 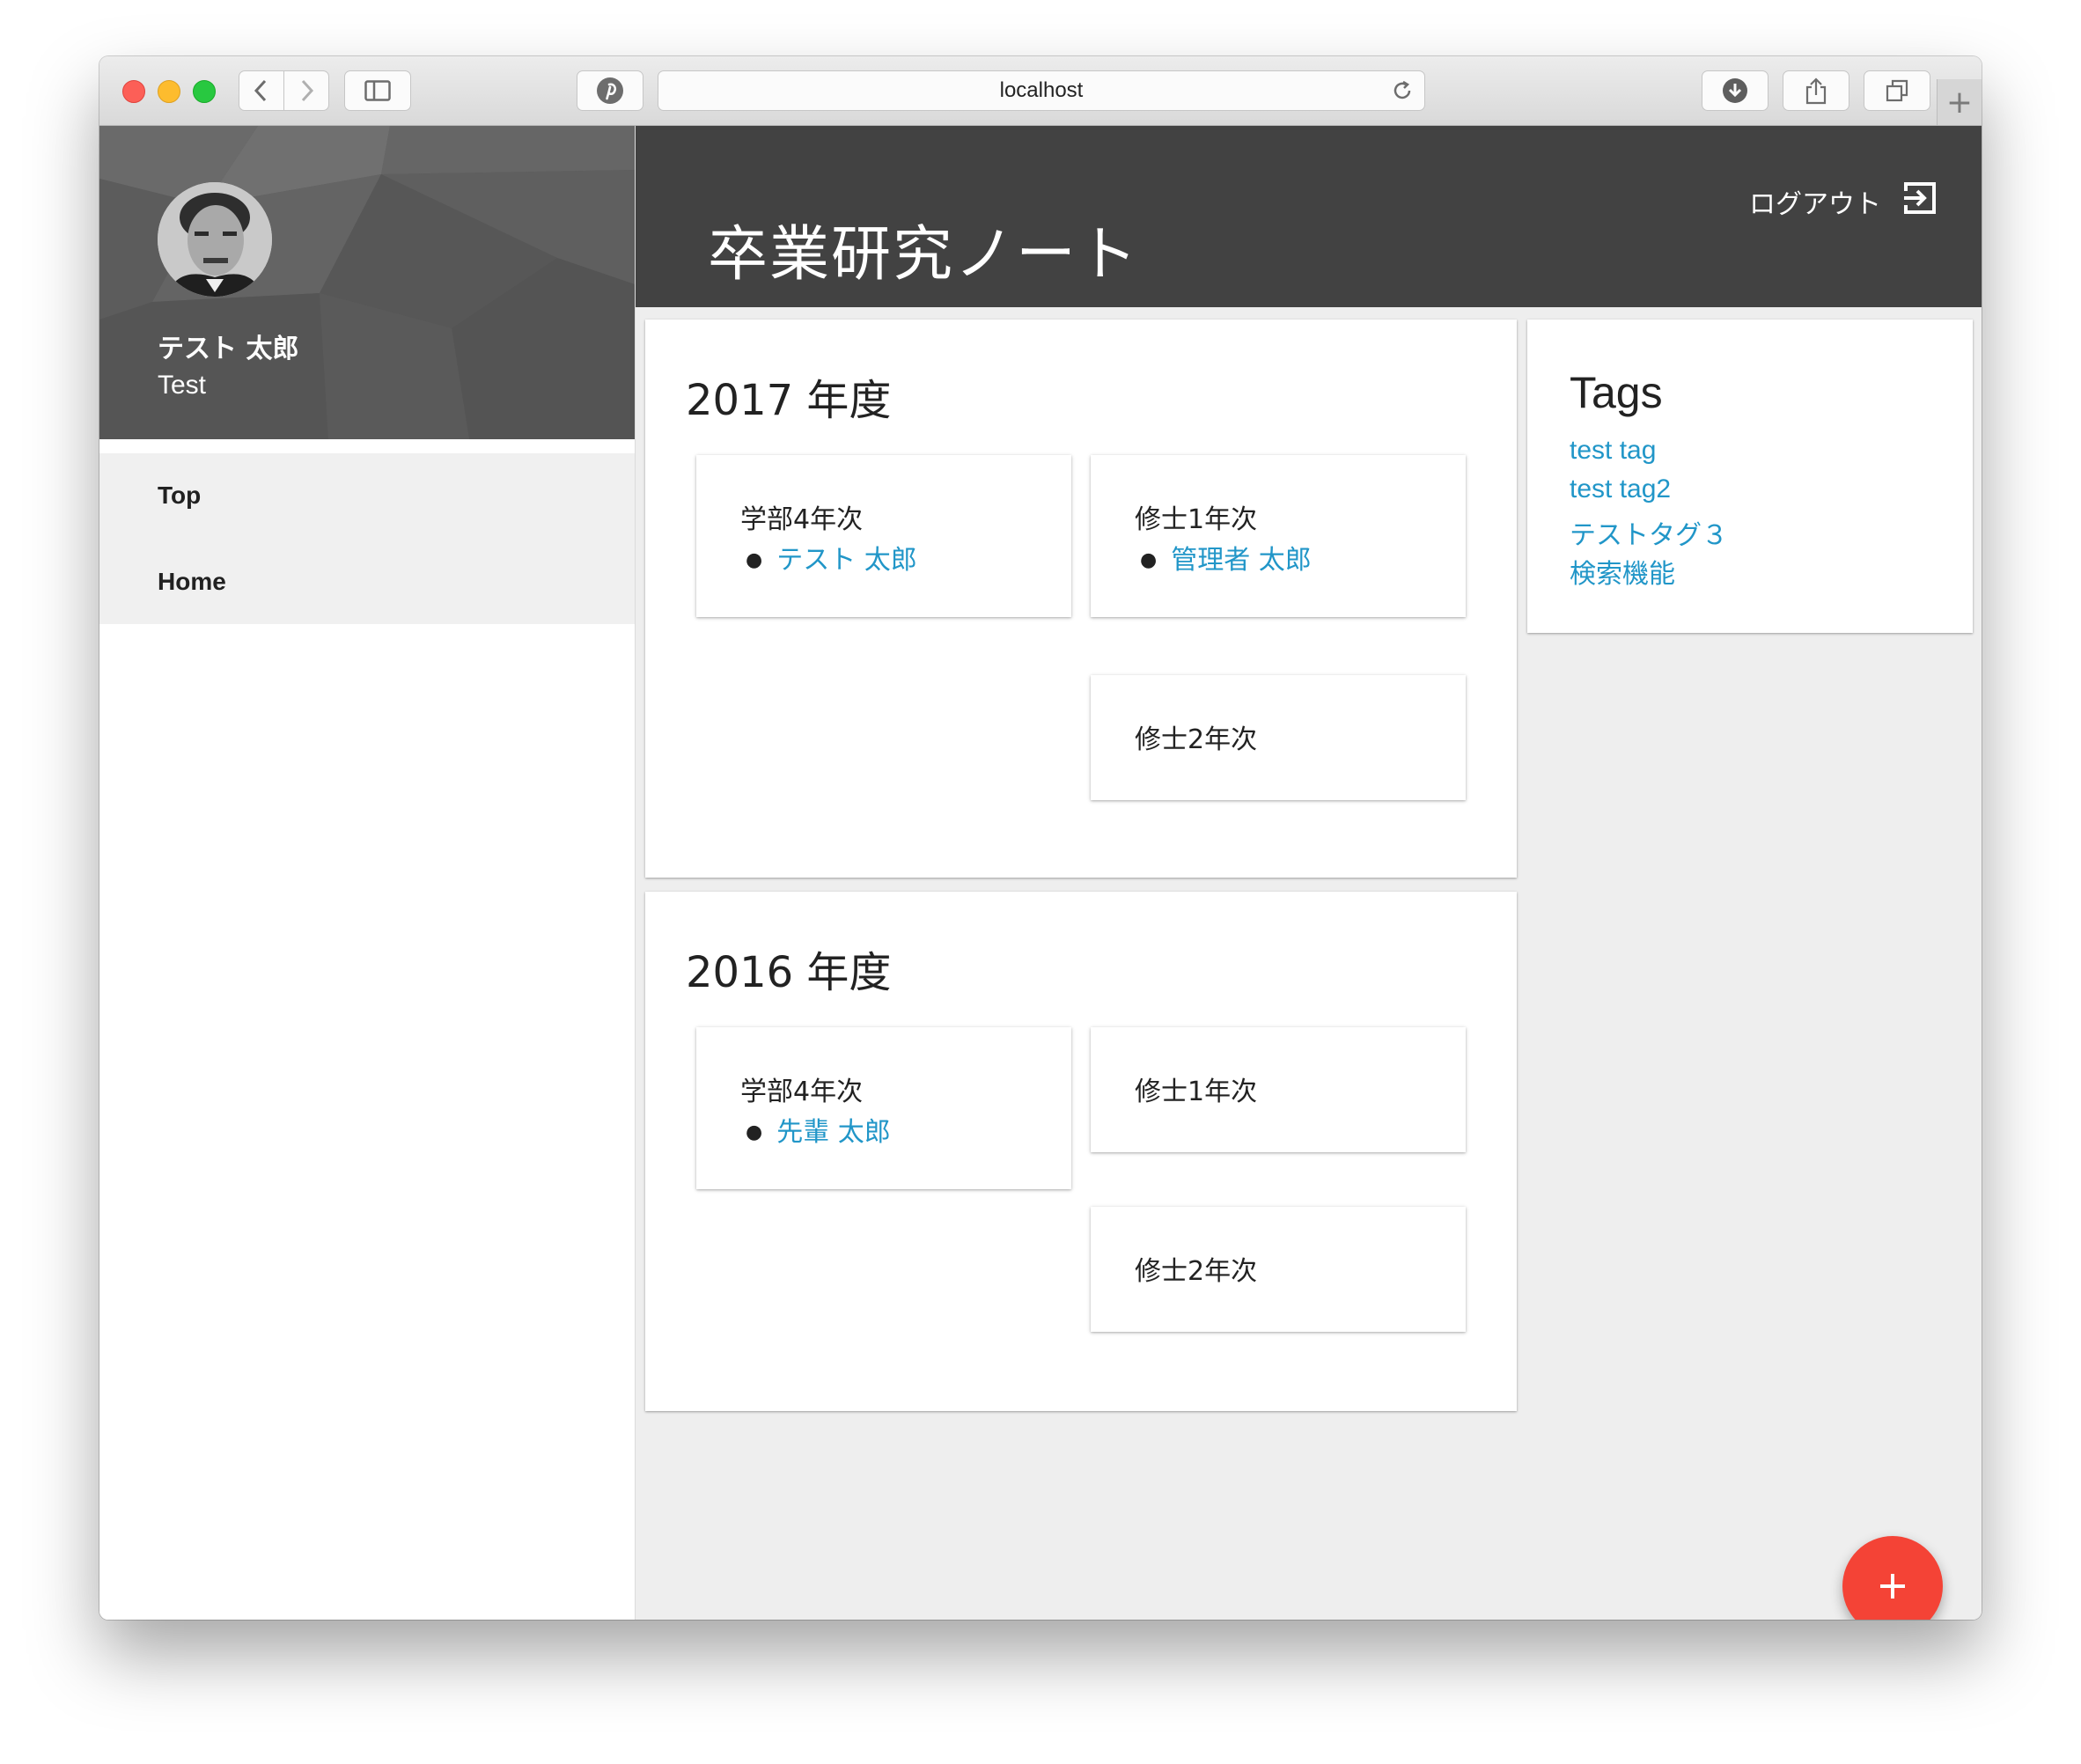 I want to click on new-tab-button: +, so click(x=1959, y=102).